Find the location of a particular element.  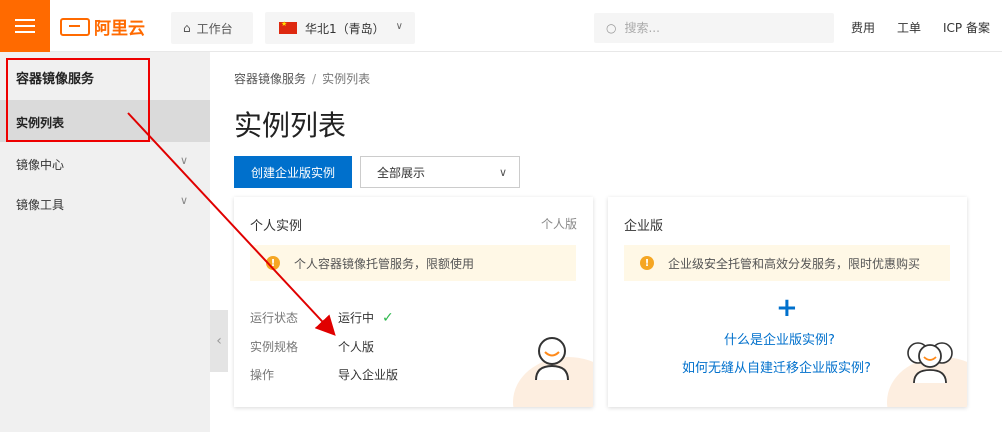

check-icon: ✓ is located at coordinates (388, 318).